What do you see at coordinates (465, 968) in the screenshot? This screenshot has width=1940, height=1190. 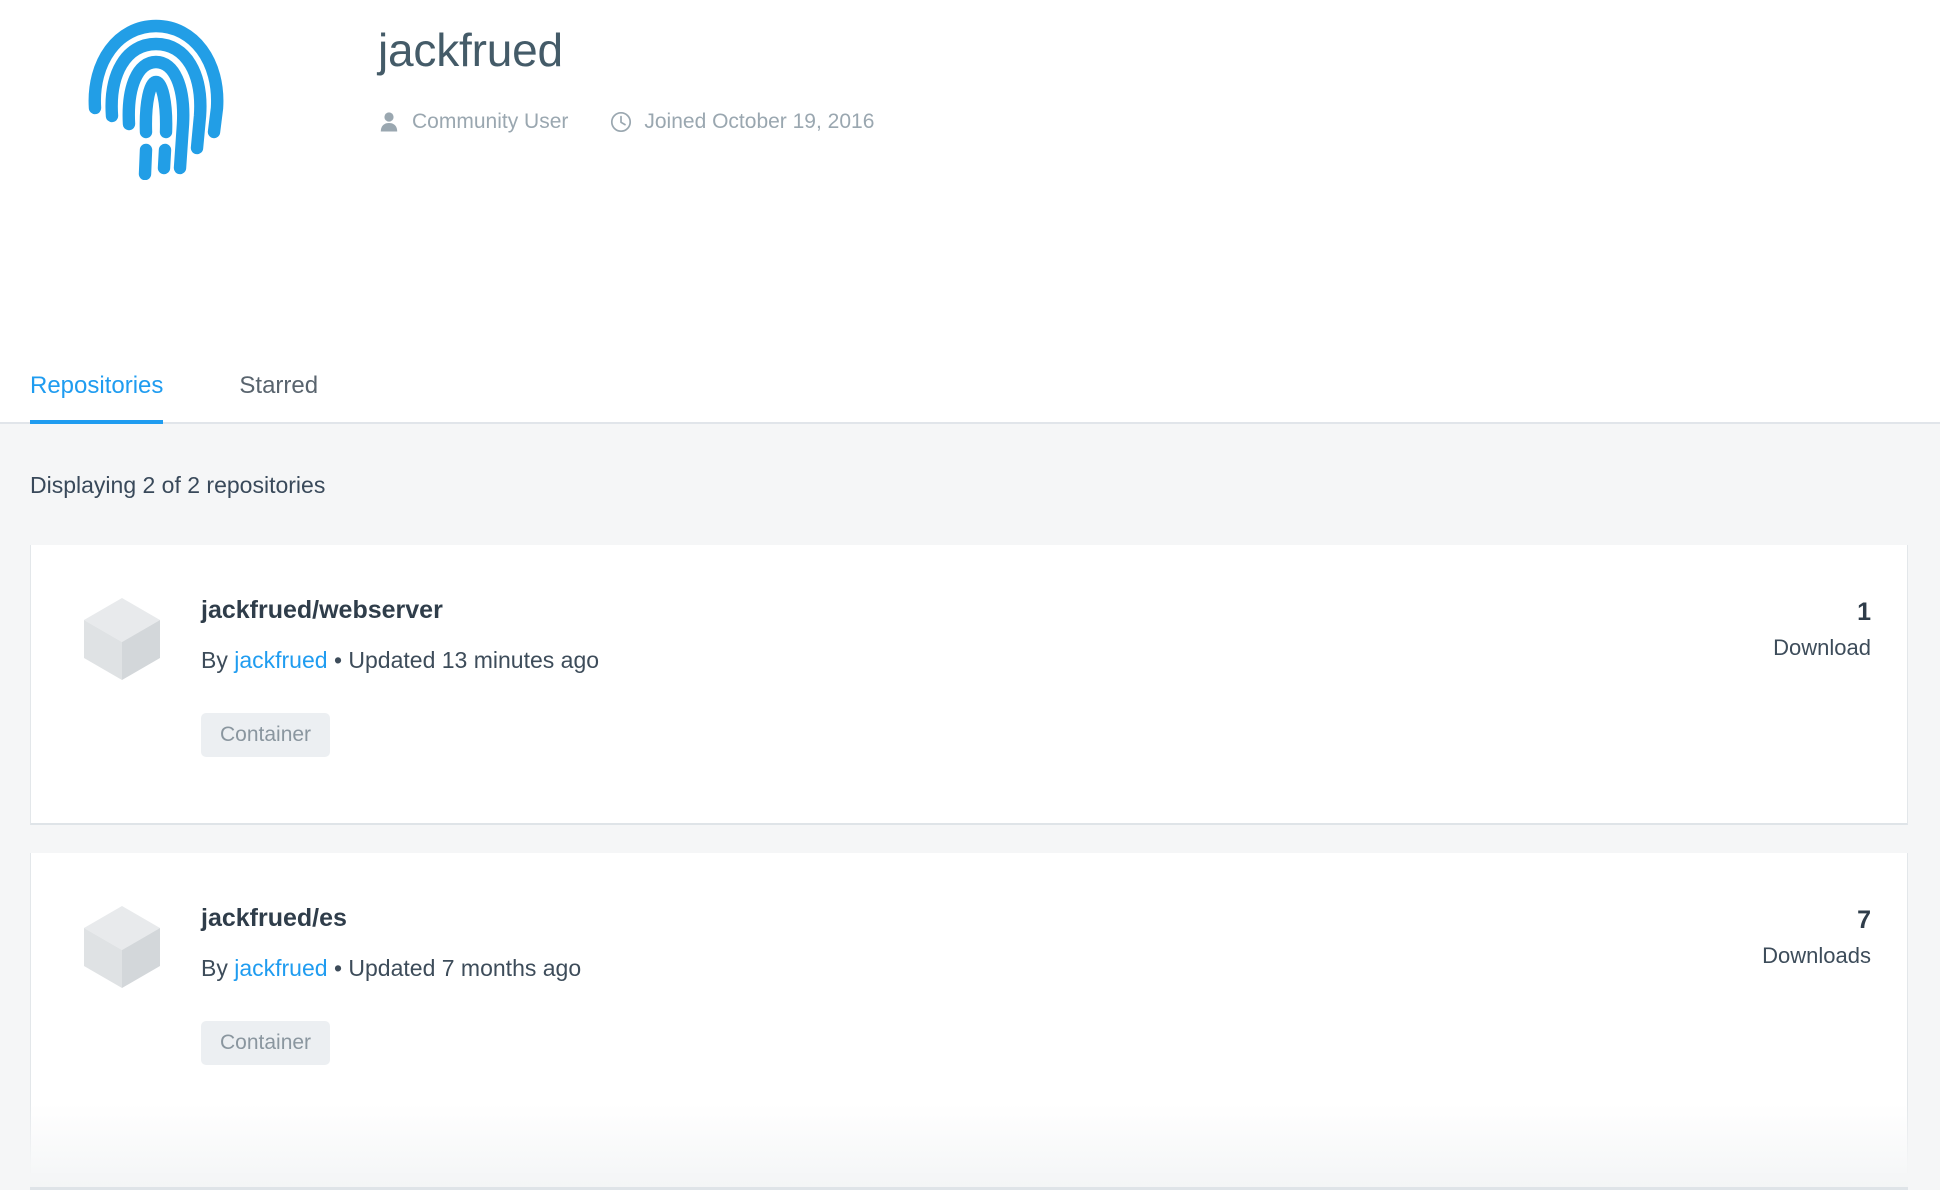 I see `repository-updated: Updated 7 months ago` at bounding box center [465, 968].